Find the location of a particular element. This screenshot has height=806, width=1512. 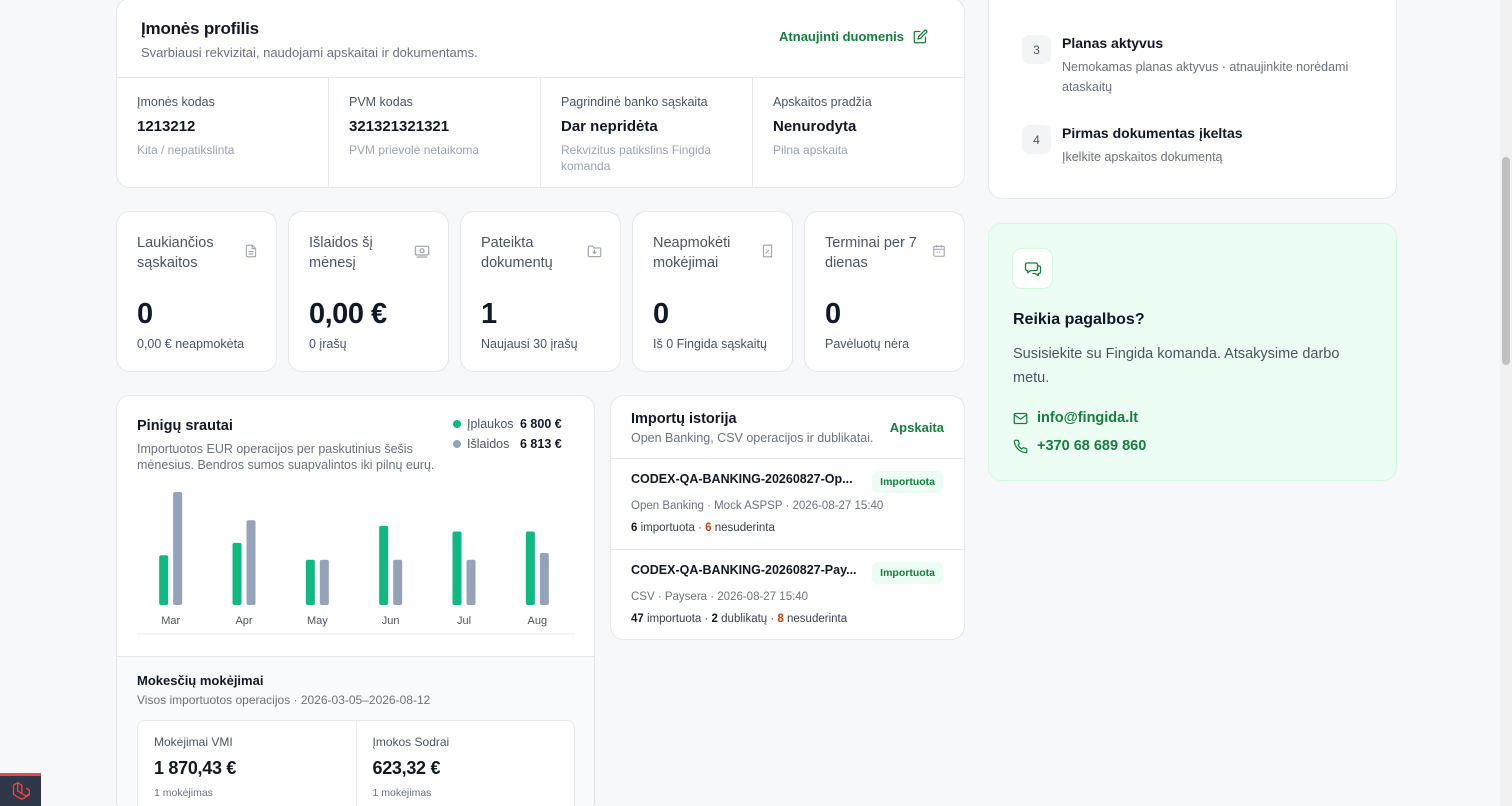

duplicates-label: dublikatų · is located at coordinates (747, 619).